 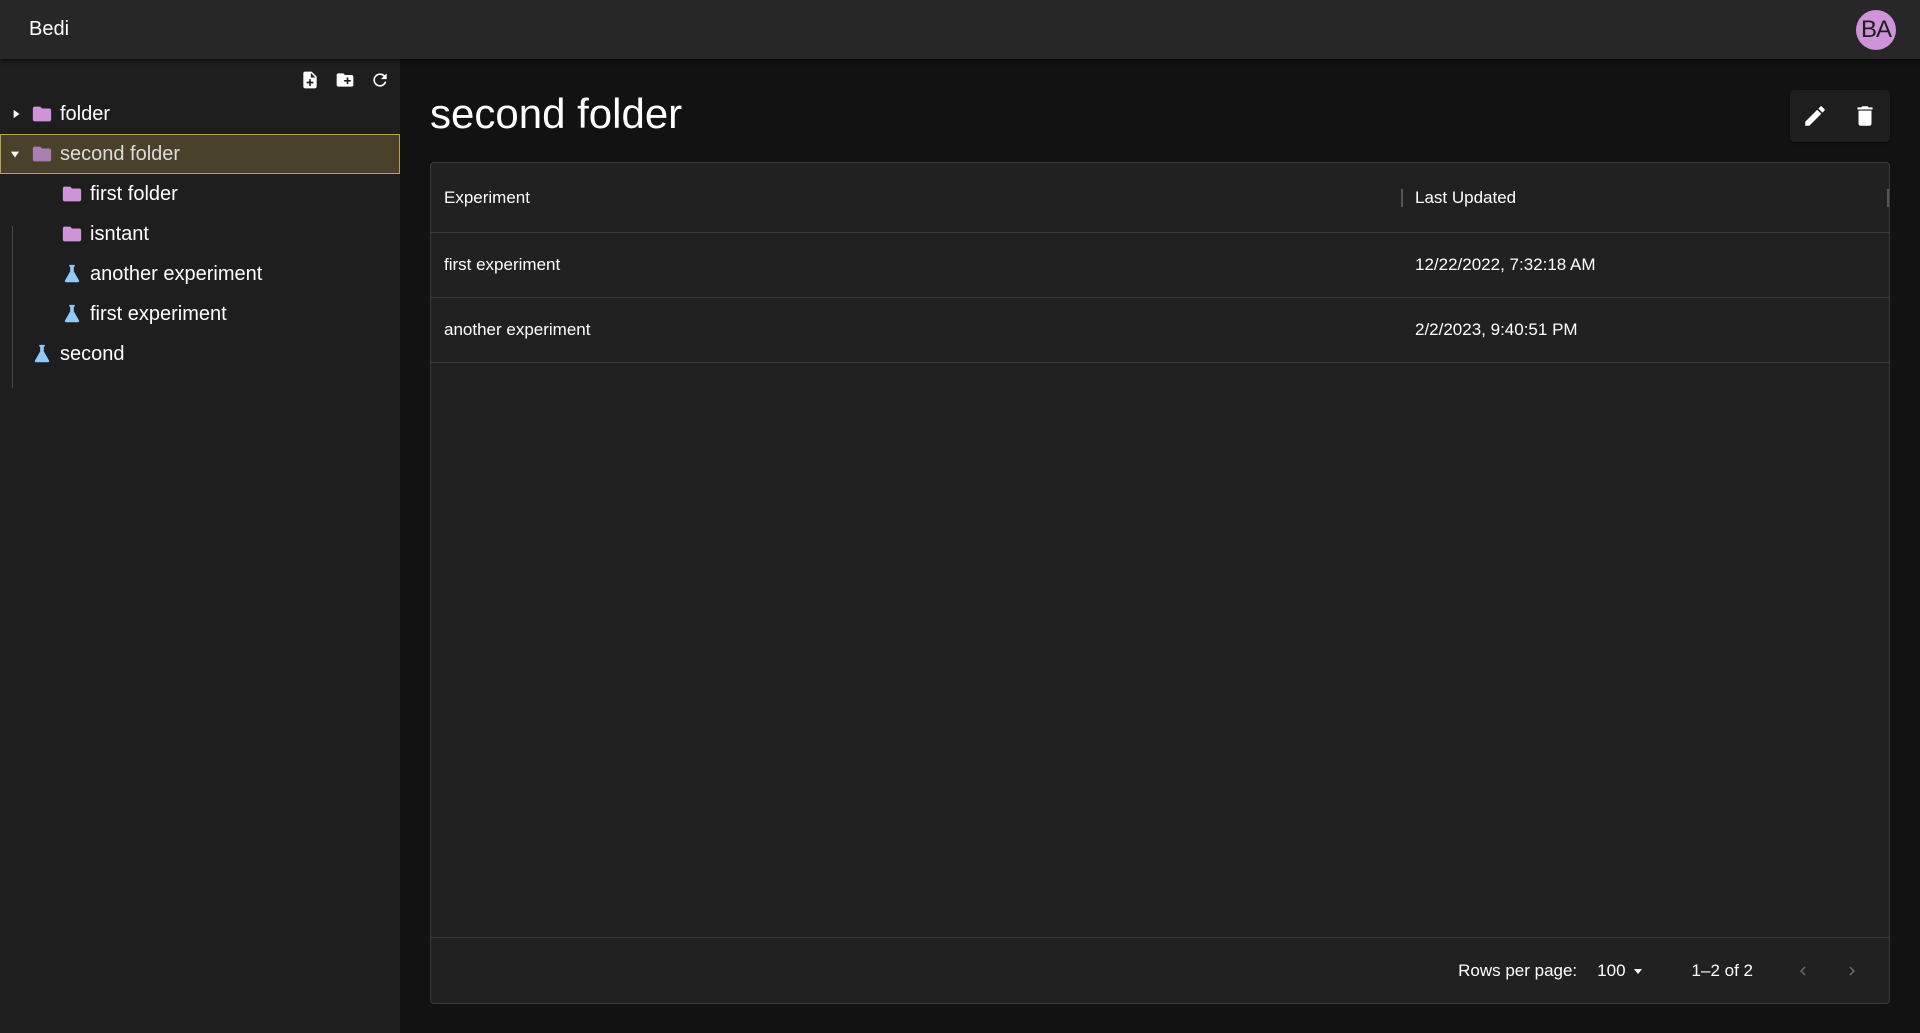 I want to click on tree-item-label: first experiment, so click(x=158, y=313).